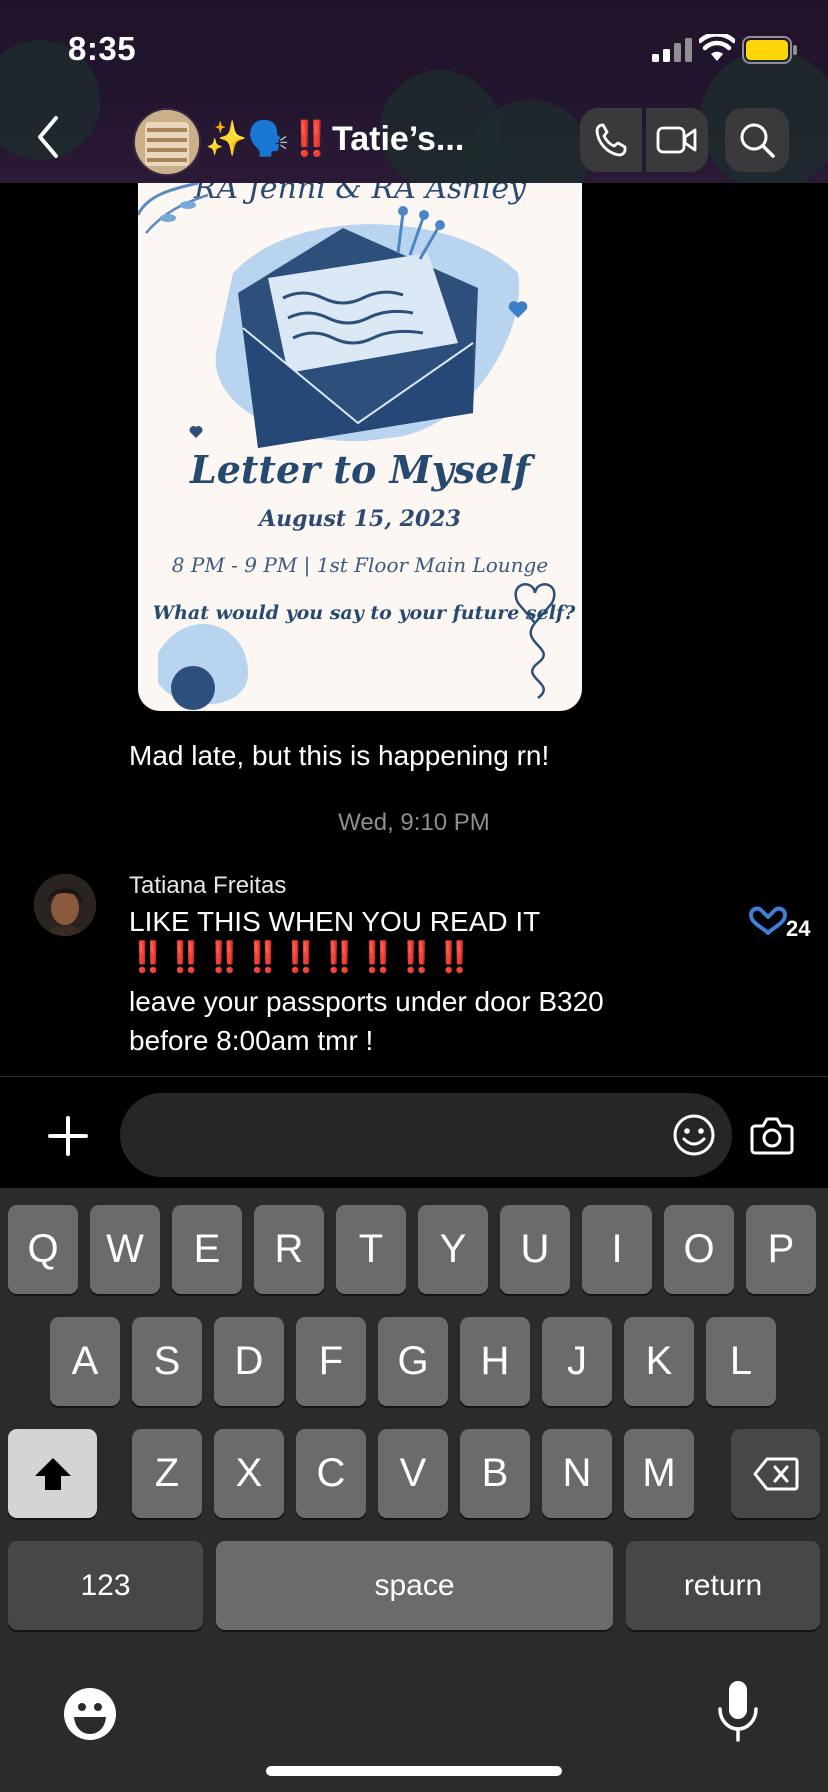  I want to click on search-button, so click(757, 140).